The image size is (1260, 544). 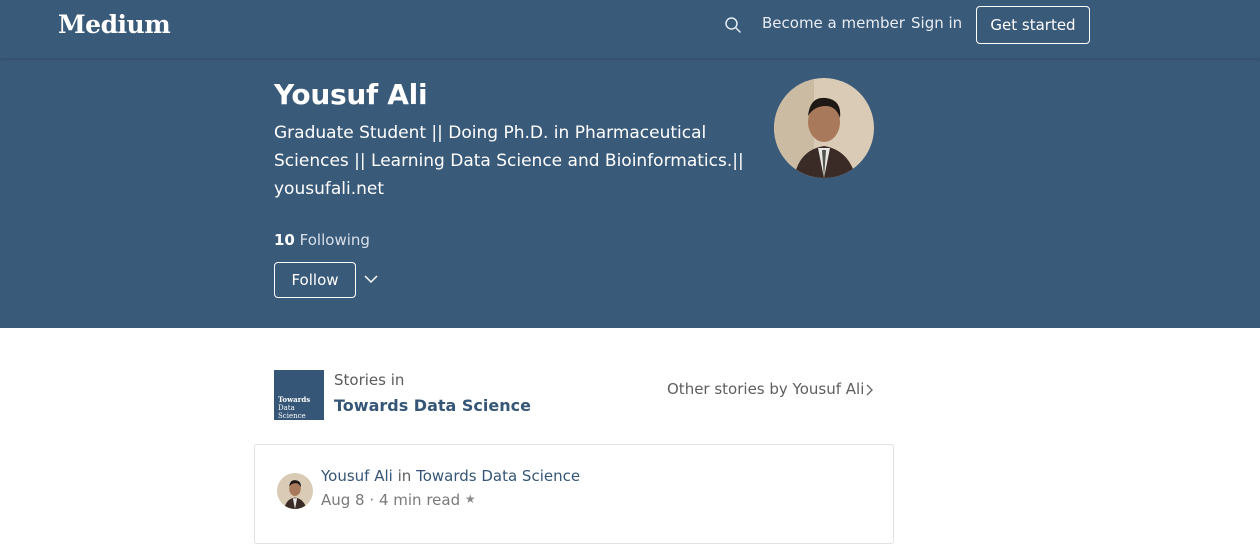 I want to click on other-stories-link: Other stories by Yousuf Ali, so click(x=765, y=389).